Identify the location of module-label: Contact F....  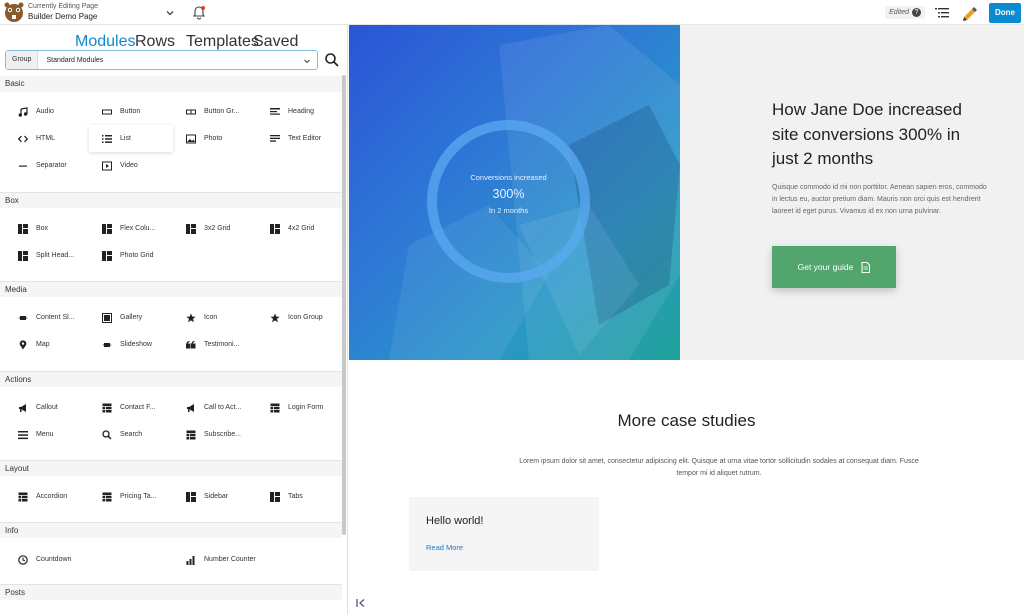
(138, 407).